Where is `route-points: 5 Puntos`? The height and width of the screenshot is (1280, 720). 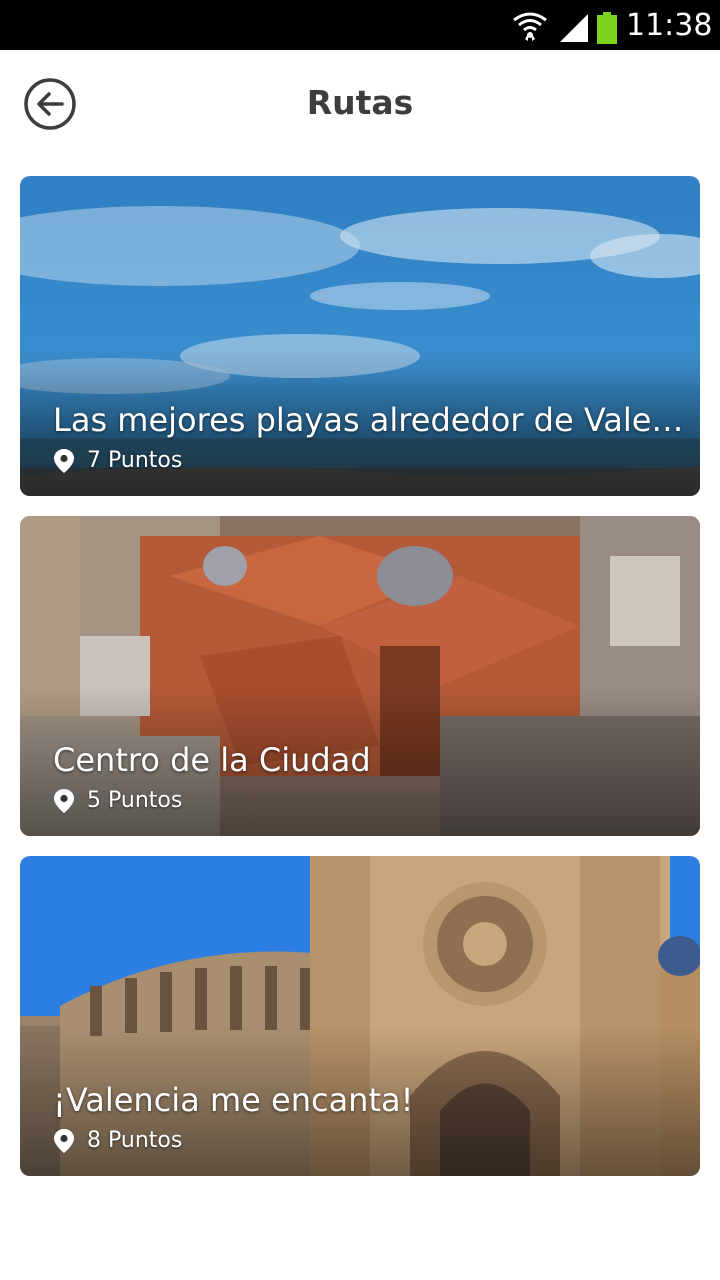
route-points: 5 Puntos is located at coordinates (253, 801).